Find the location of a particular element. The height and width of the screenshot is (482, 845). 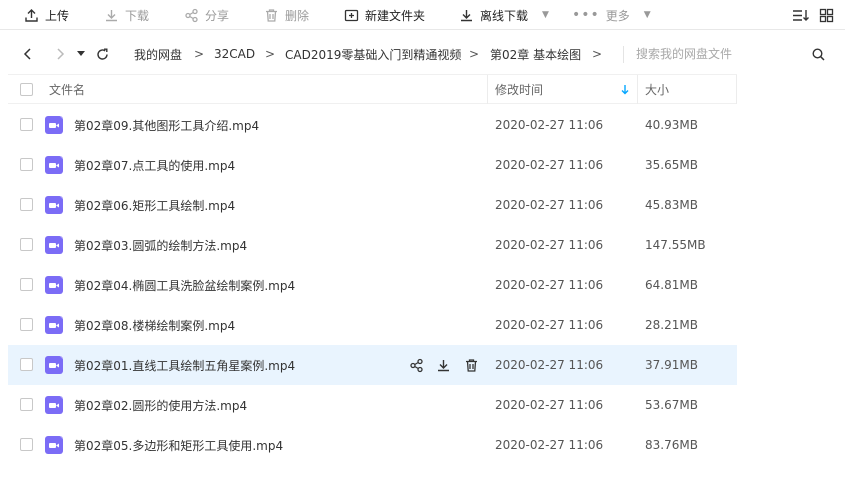

refresh-icon is located at coordinates (102, 54).